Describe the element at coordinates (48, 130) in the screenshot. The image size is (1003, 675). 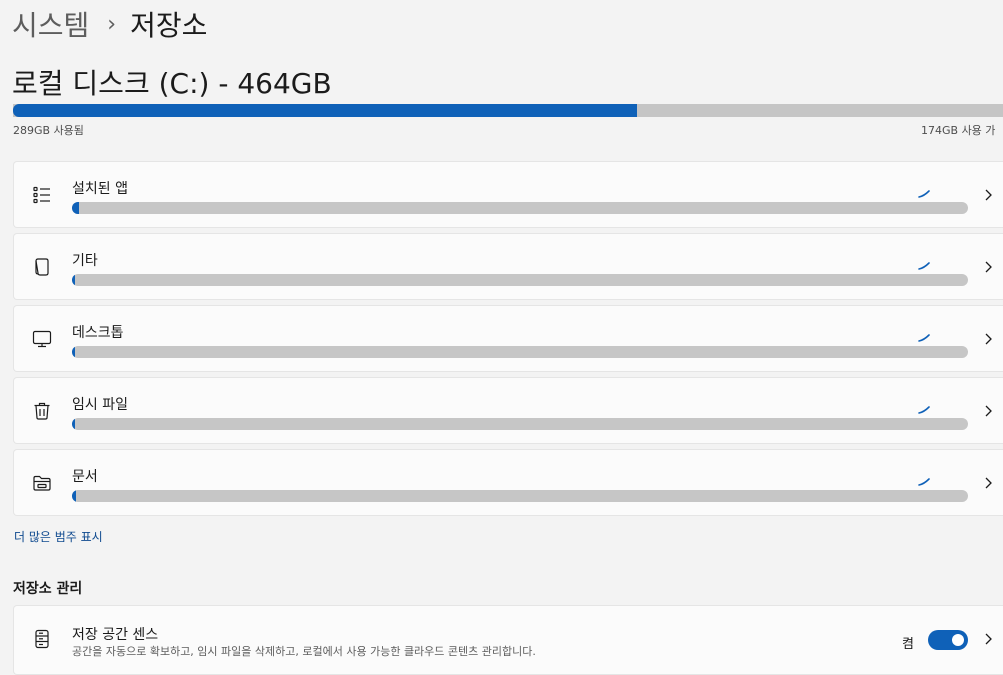
I see `used-space-label: 289GB 사용됨` at that location.